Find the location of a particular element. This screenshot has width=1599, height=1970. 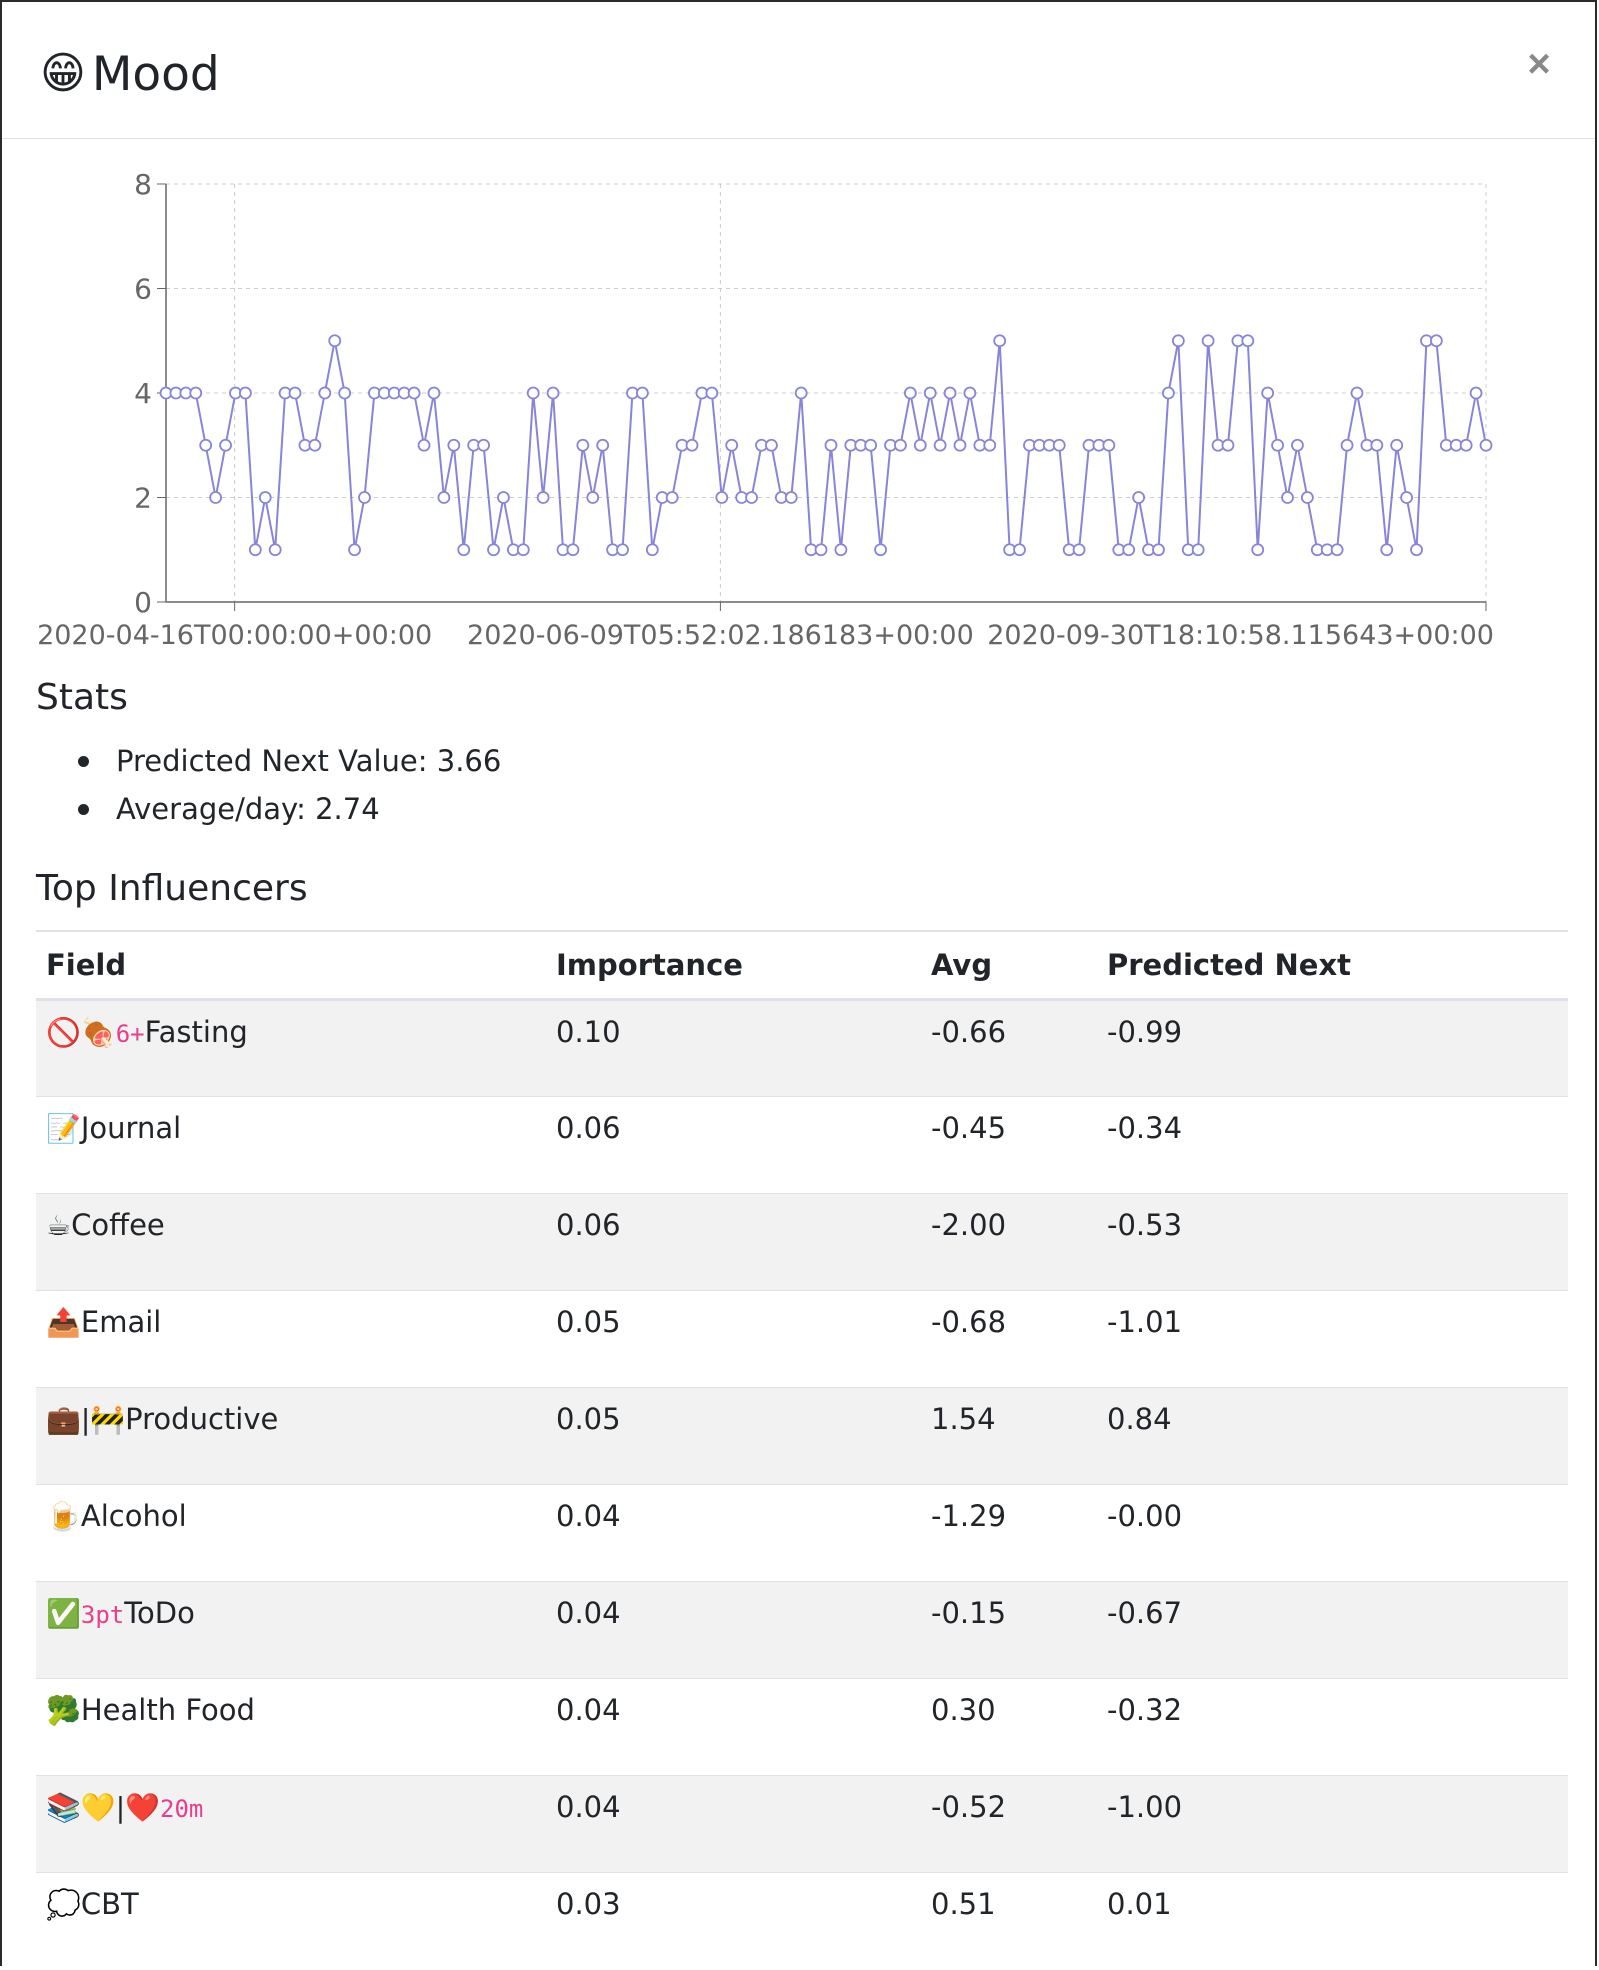

cell-predicted-next: -0.99 is located at coordinates (1332, 1048).